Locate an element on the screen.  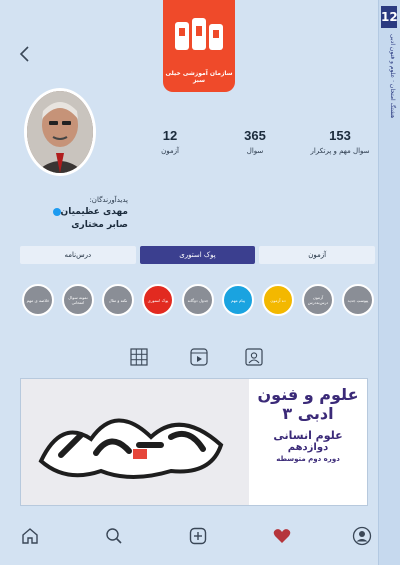
tab-tests: آزمون is located at coordinates (317, 255).